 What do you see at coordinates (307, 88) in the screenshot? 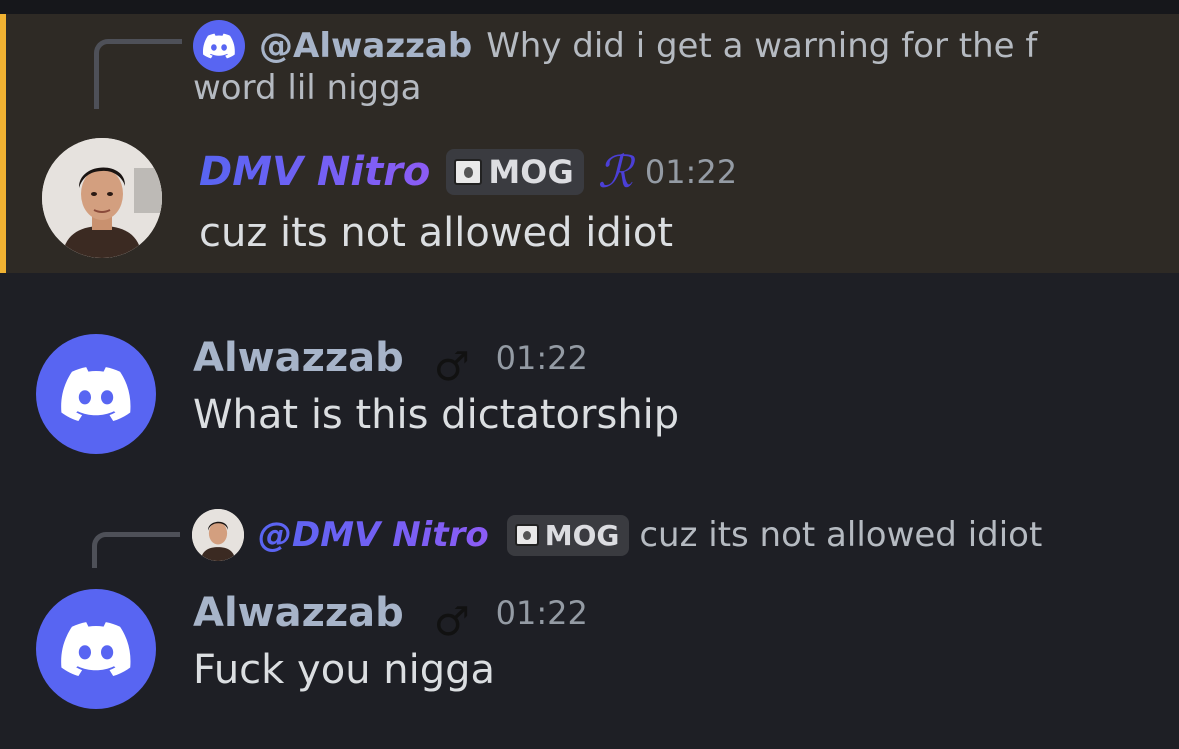
I see `reply-text-wrap: word lil nigga` at bounding box center [307, 88].